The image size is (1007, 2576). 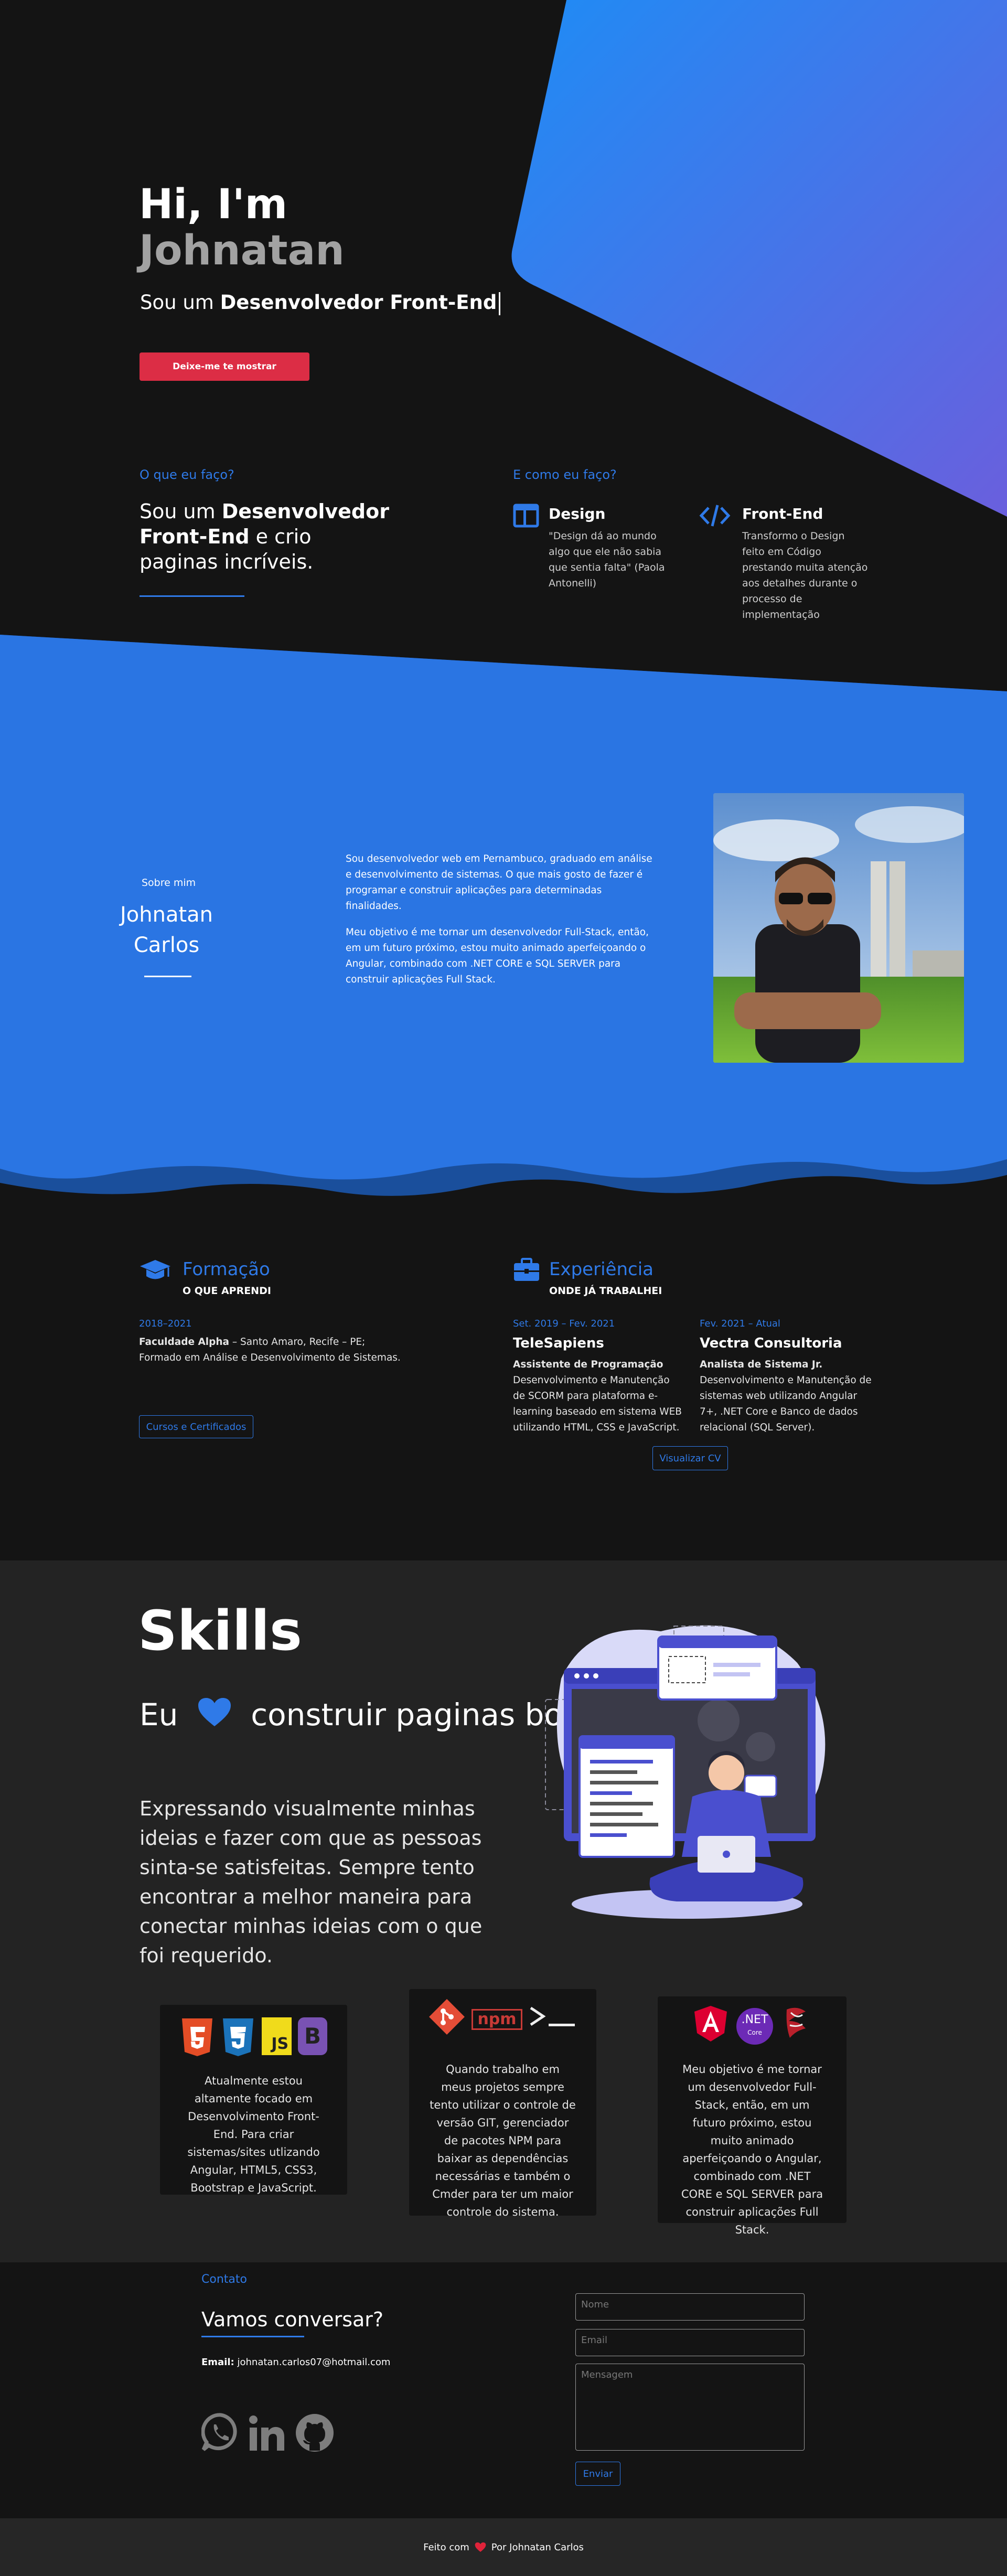 I want to click on footer-author: Por Johnatan Carlos, so click(x=538, y=2547).